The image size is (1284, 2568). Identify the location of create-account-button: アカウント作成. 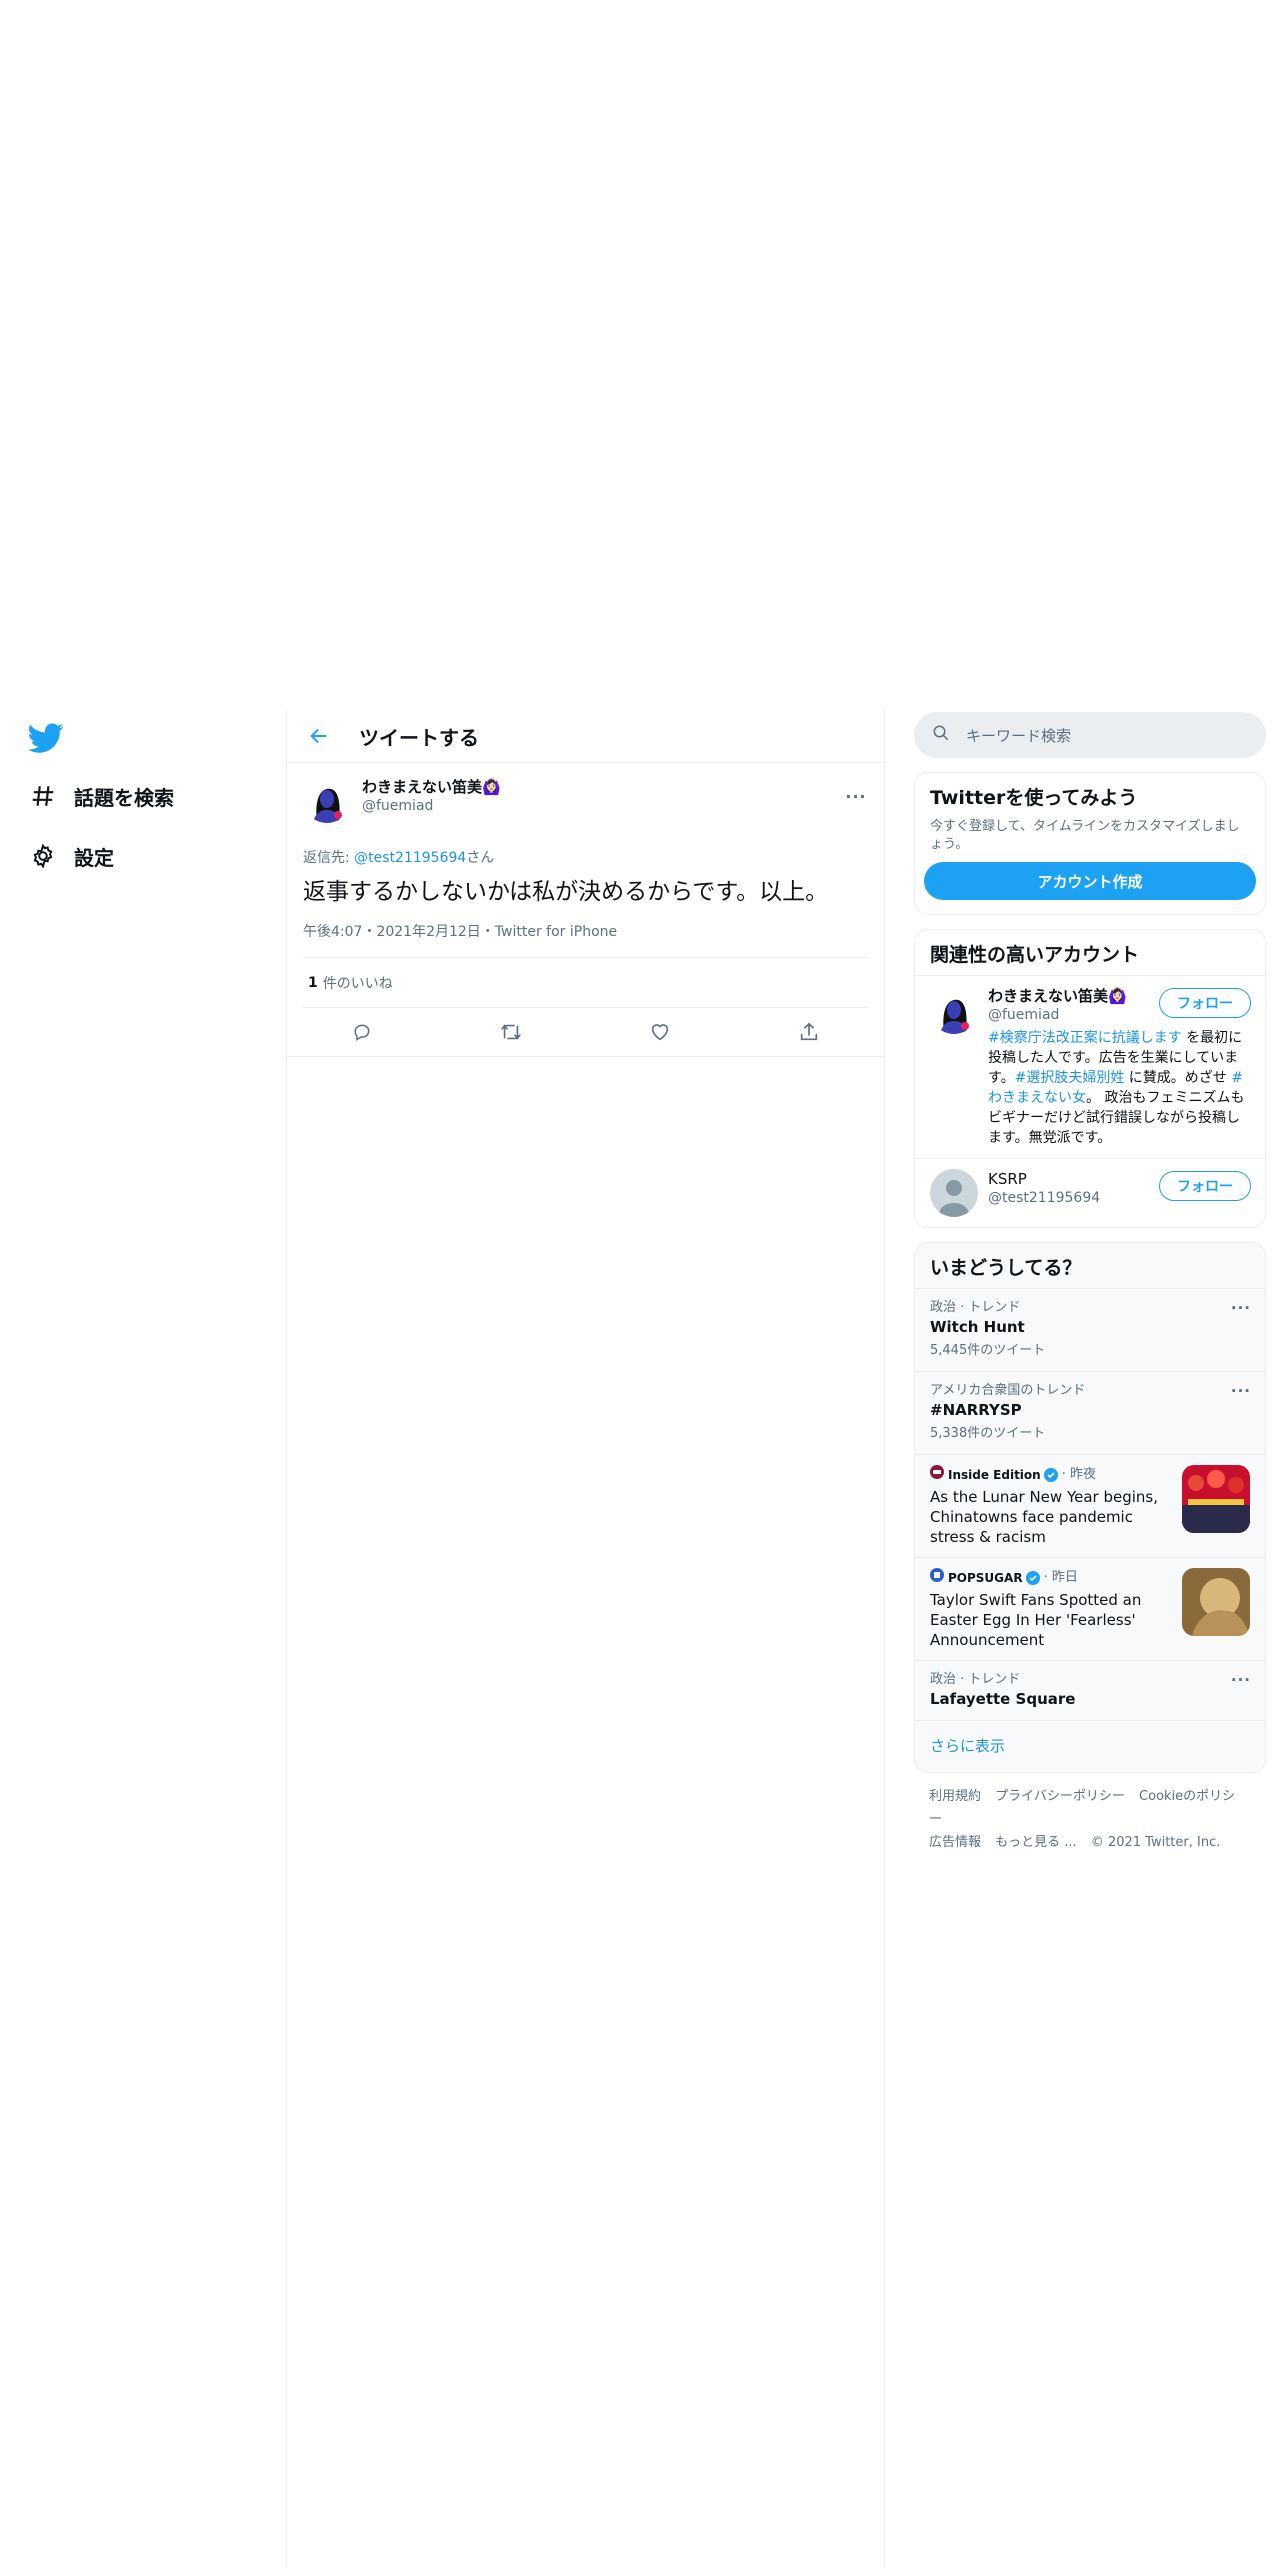
(1090, 881).